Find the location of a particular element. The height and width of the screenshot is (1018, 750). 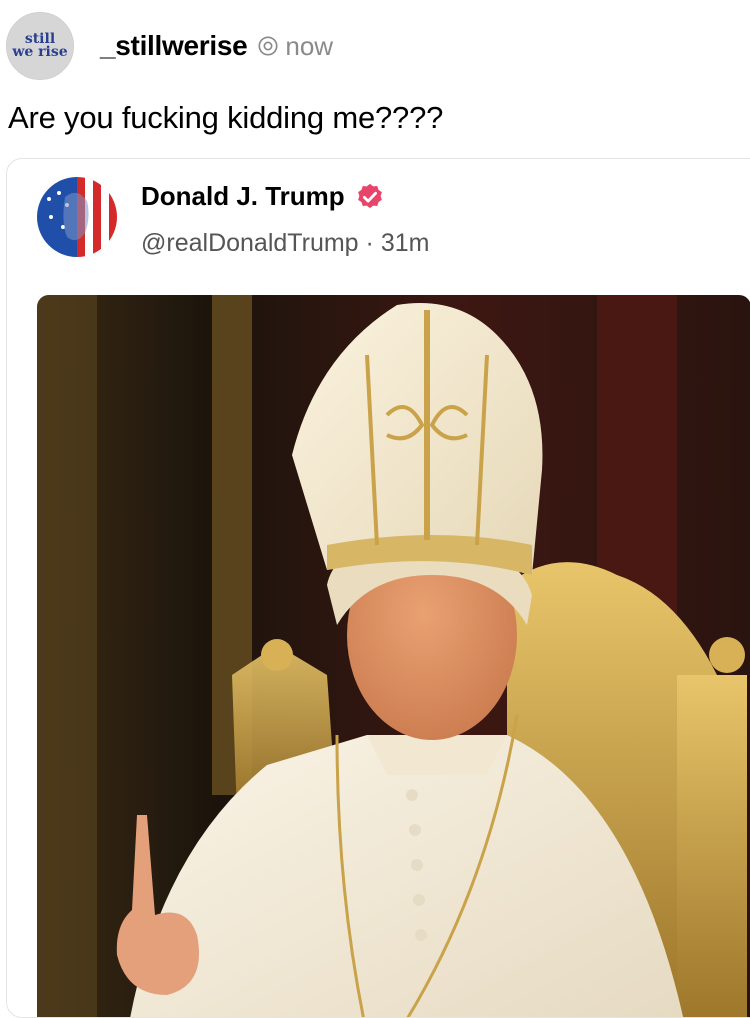

username: _stillwerise is located at coordinates (174, 46).